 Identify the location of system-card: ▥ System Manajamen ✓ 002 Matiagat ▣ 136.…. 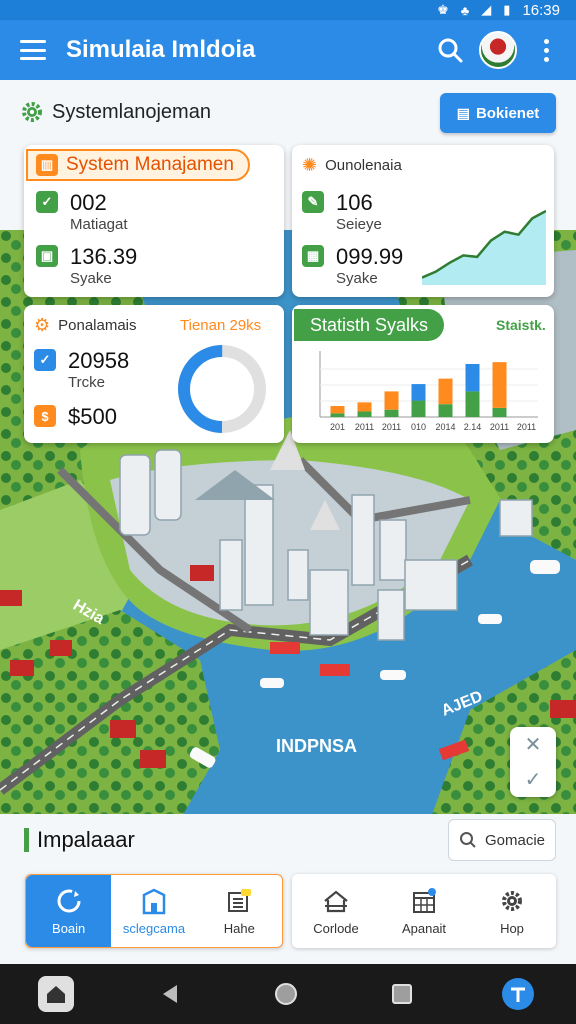
(154, 221).